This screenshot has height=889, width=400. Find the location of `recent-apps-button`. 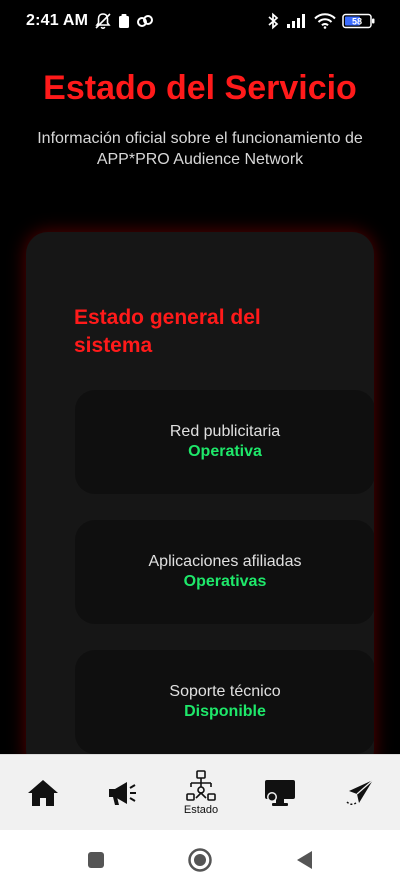

recent-apps-button is located at coordinates (96, 860).